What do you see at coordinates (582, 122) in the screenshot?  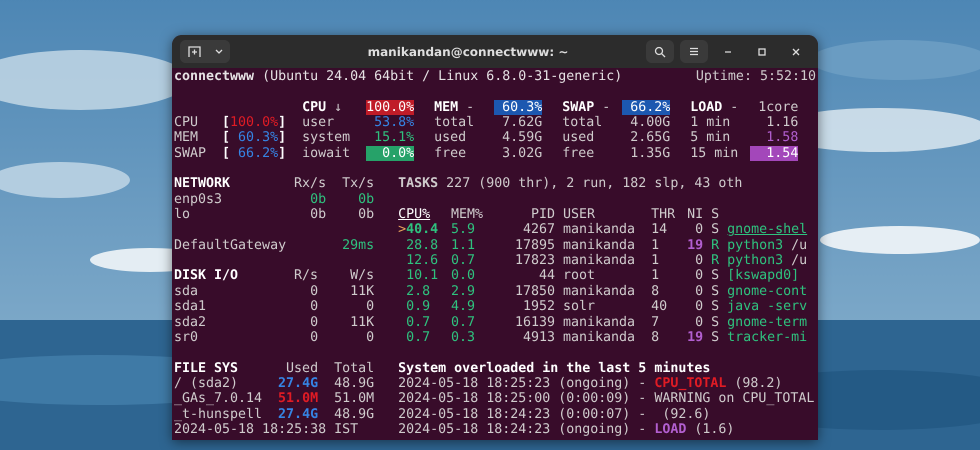 I see `metric-label: total` at bounding box center [582, 122].